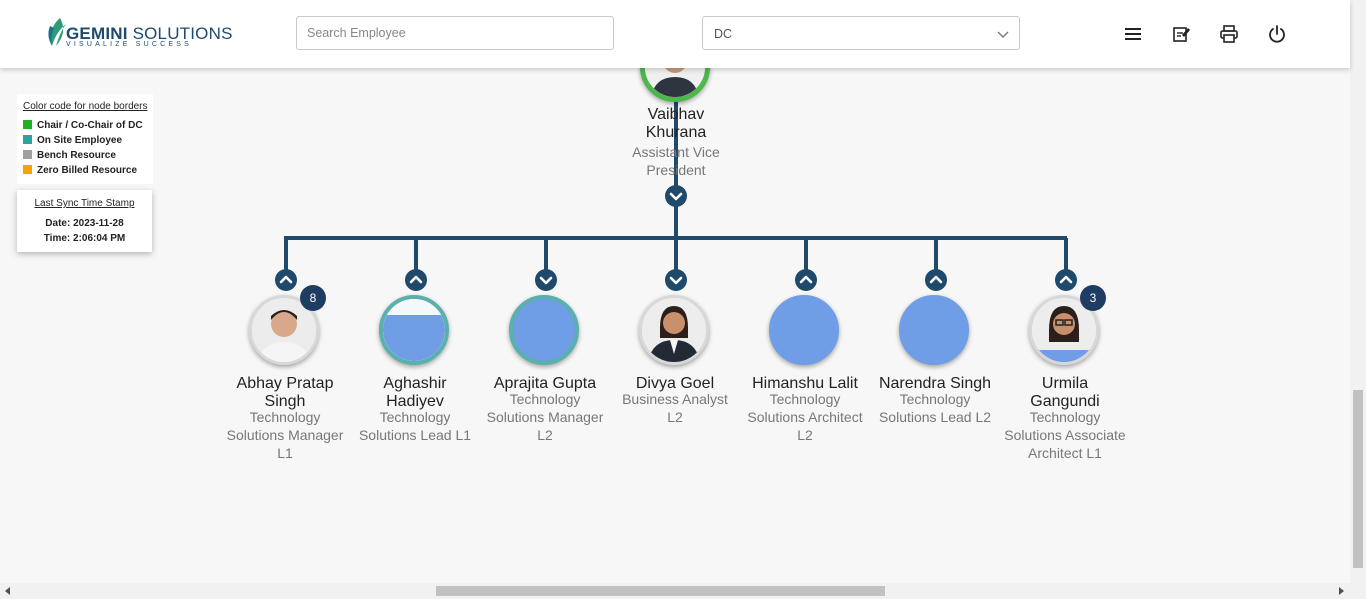 The image size is (1366, 599). I want to click on department-select-value: DC, so click(723, 34).